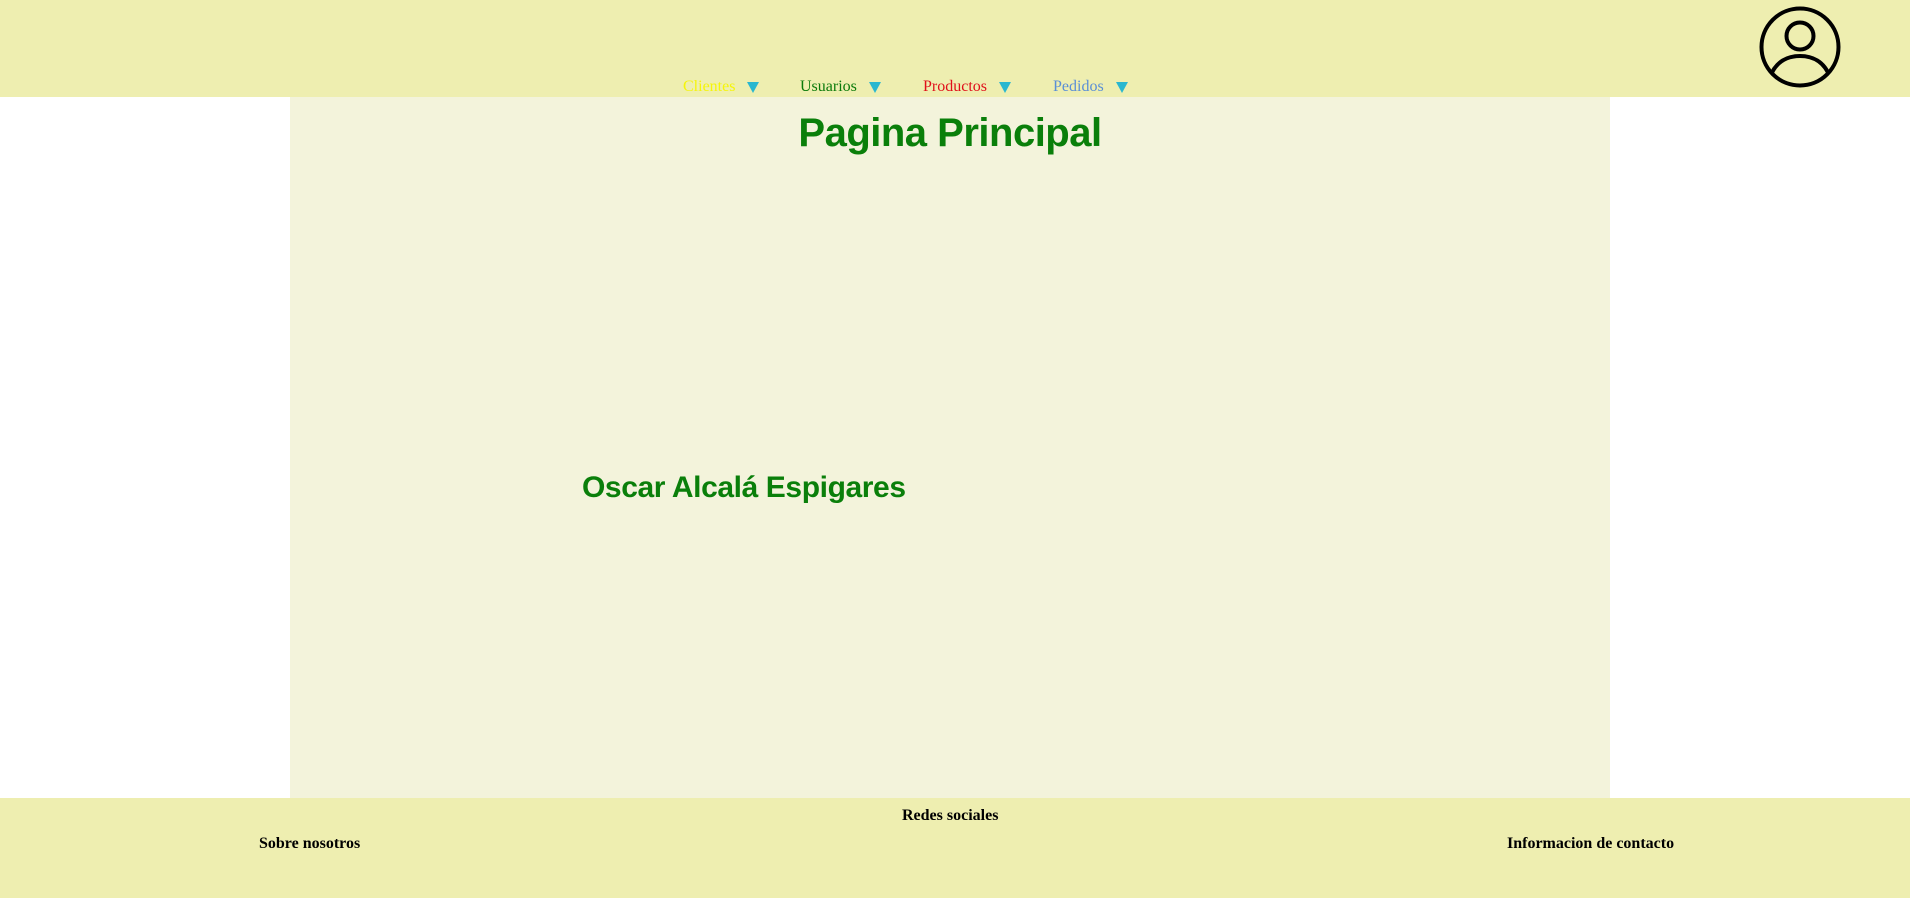  I want to click on main-nav: Clientes Usuarios Productos Pedidos, so click(955, 87).